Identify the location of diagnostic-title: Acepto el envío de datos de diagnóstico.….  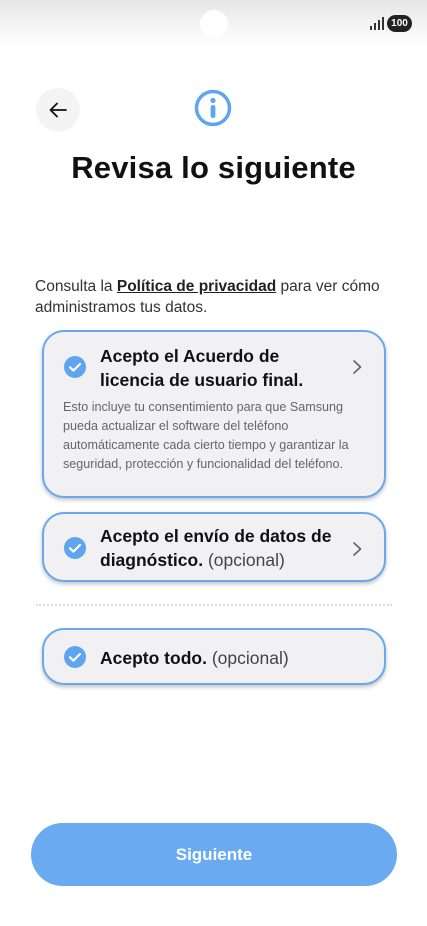
(225, 548).